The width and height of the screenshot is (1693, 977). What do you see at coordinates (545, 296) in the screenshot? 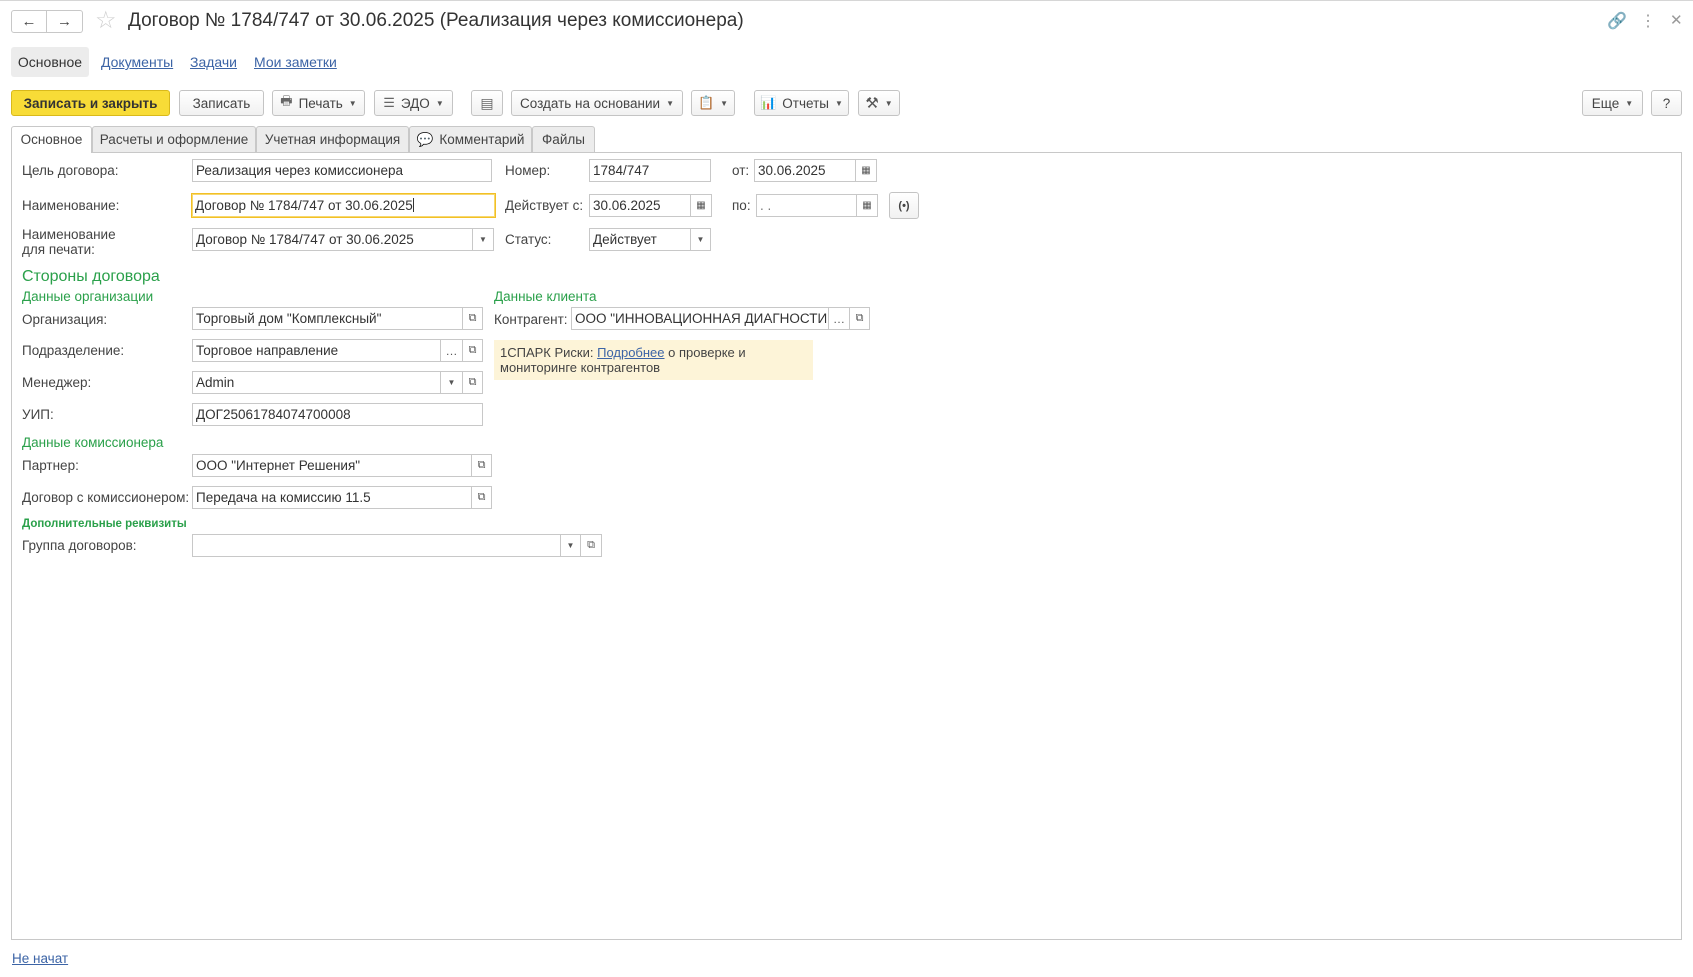
I see `client-data-header: Данные клиента` at bounding box center [545, 296].